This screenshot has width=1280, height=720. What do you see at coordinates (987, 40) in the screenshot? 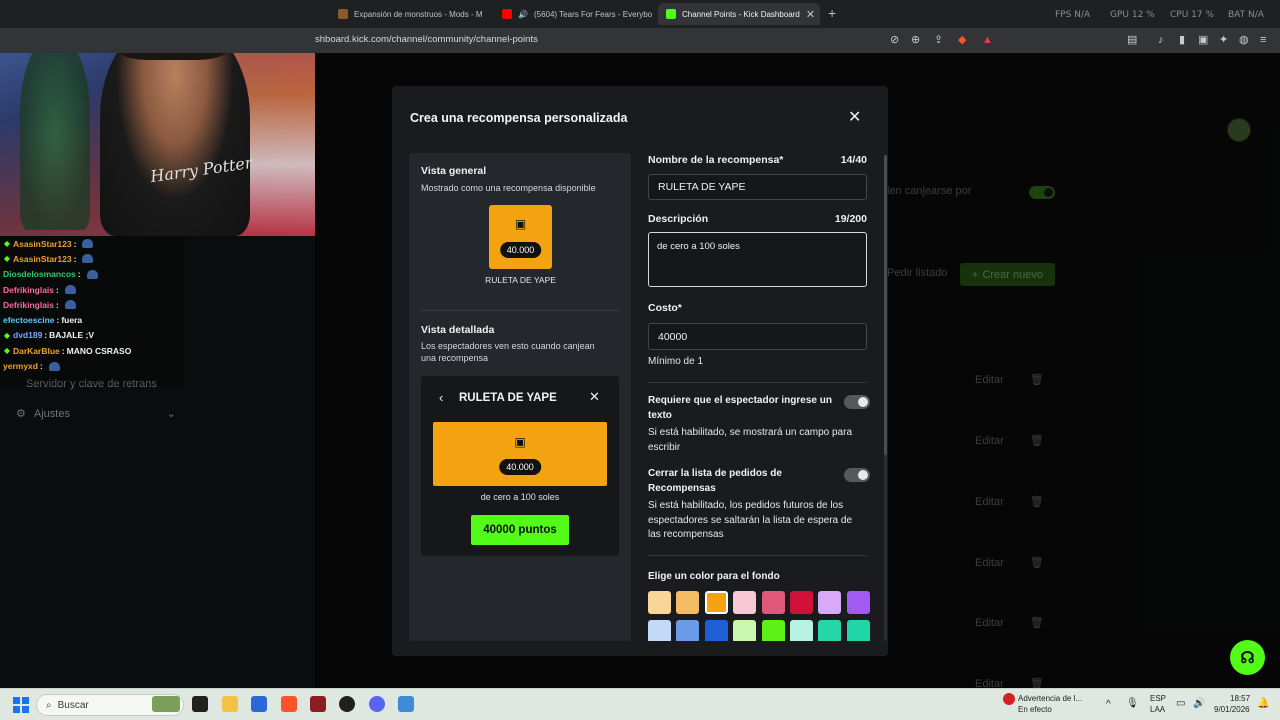
I see `rewards-icon: ▲` at bounding box center [987, 40].